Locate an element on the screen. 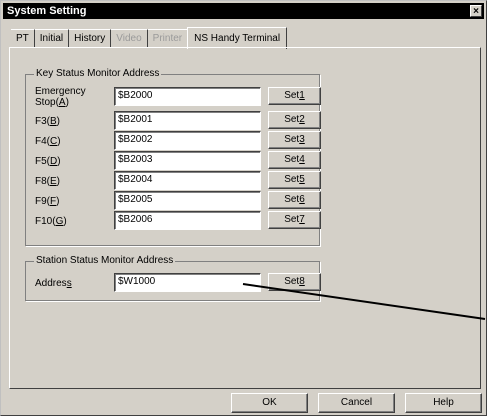 Image resolution: width=488 pixels, height=419 pixels. help-button: Help is located at coordinates (443, 403).